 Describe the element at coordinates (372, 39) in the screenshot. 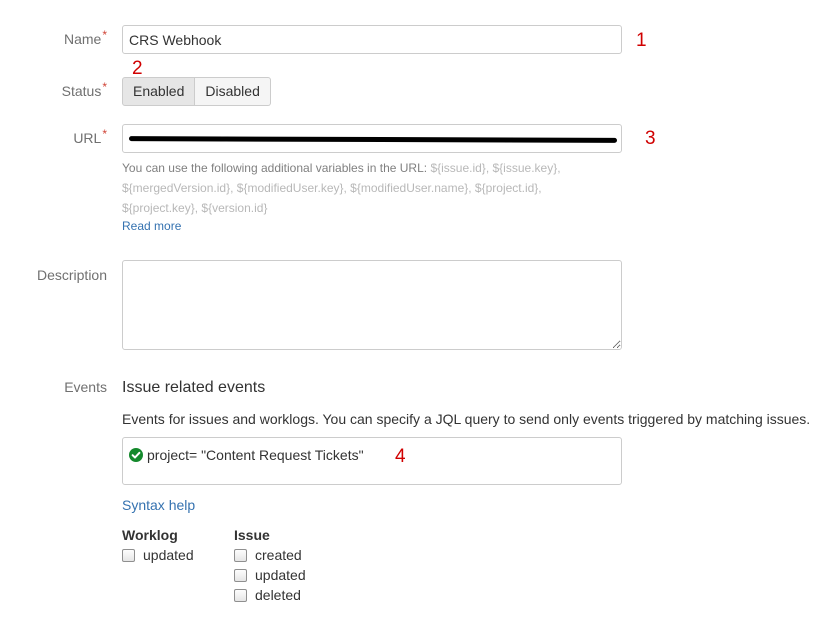

I see `name-input` at that location.